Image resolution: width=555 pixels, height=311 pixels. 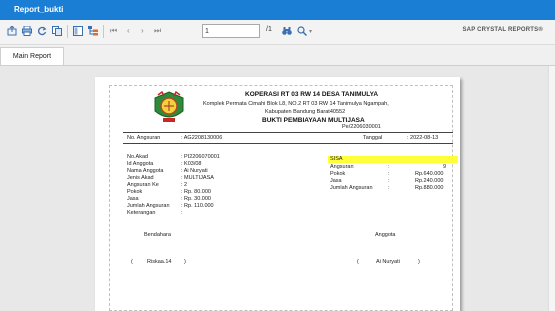 I want to click on toggle-tree-icon, so click(x=78, y=31).